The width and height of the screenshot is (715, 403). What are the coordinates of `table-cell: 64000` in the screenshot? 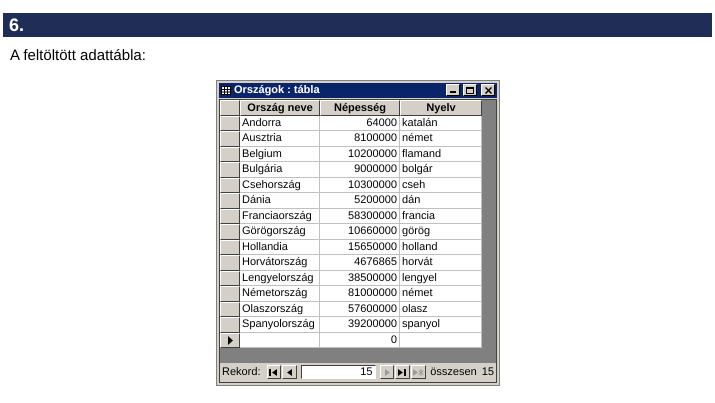 It's located at (360, 123).